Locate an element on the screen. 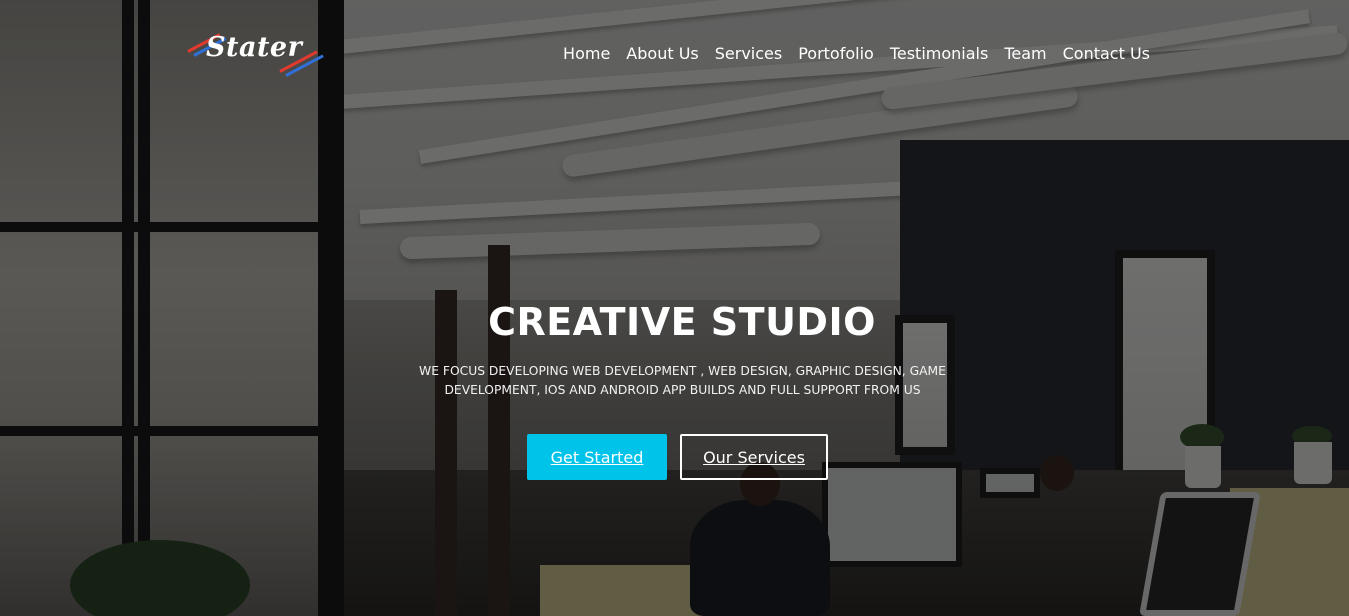 Image resolution: width=1349 pixels, height=616 pixels. nav-item-about: About Us is located at coordinates (662, 54).